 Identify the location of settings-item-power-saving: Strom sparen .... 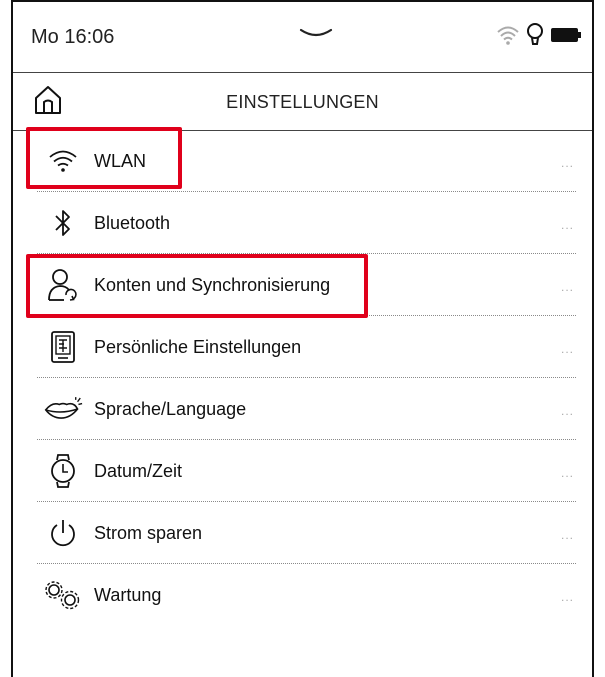
(306, 533).